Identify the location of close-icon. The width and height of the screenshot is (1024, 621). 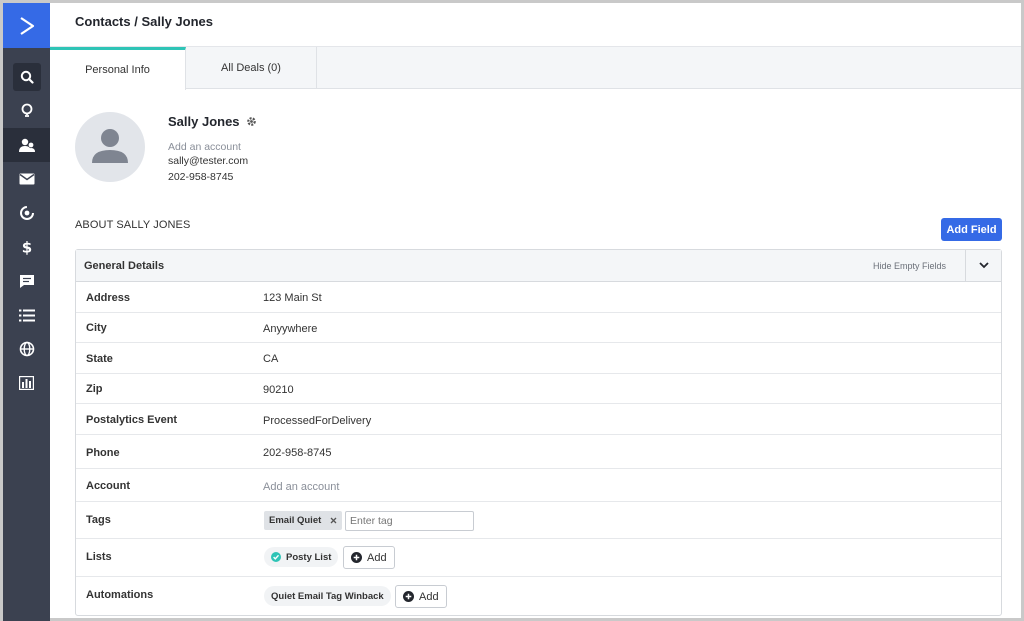
(333, 520).